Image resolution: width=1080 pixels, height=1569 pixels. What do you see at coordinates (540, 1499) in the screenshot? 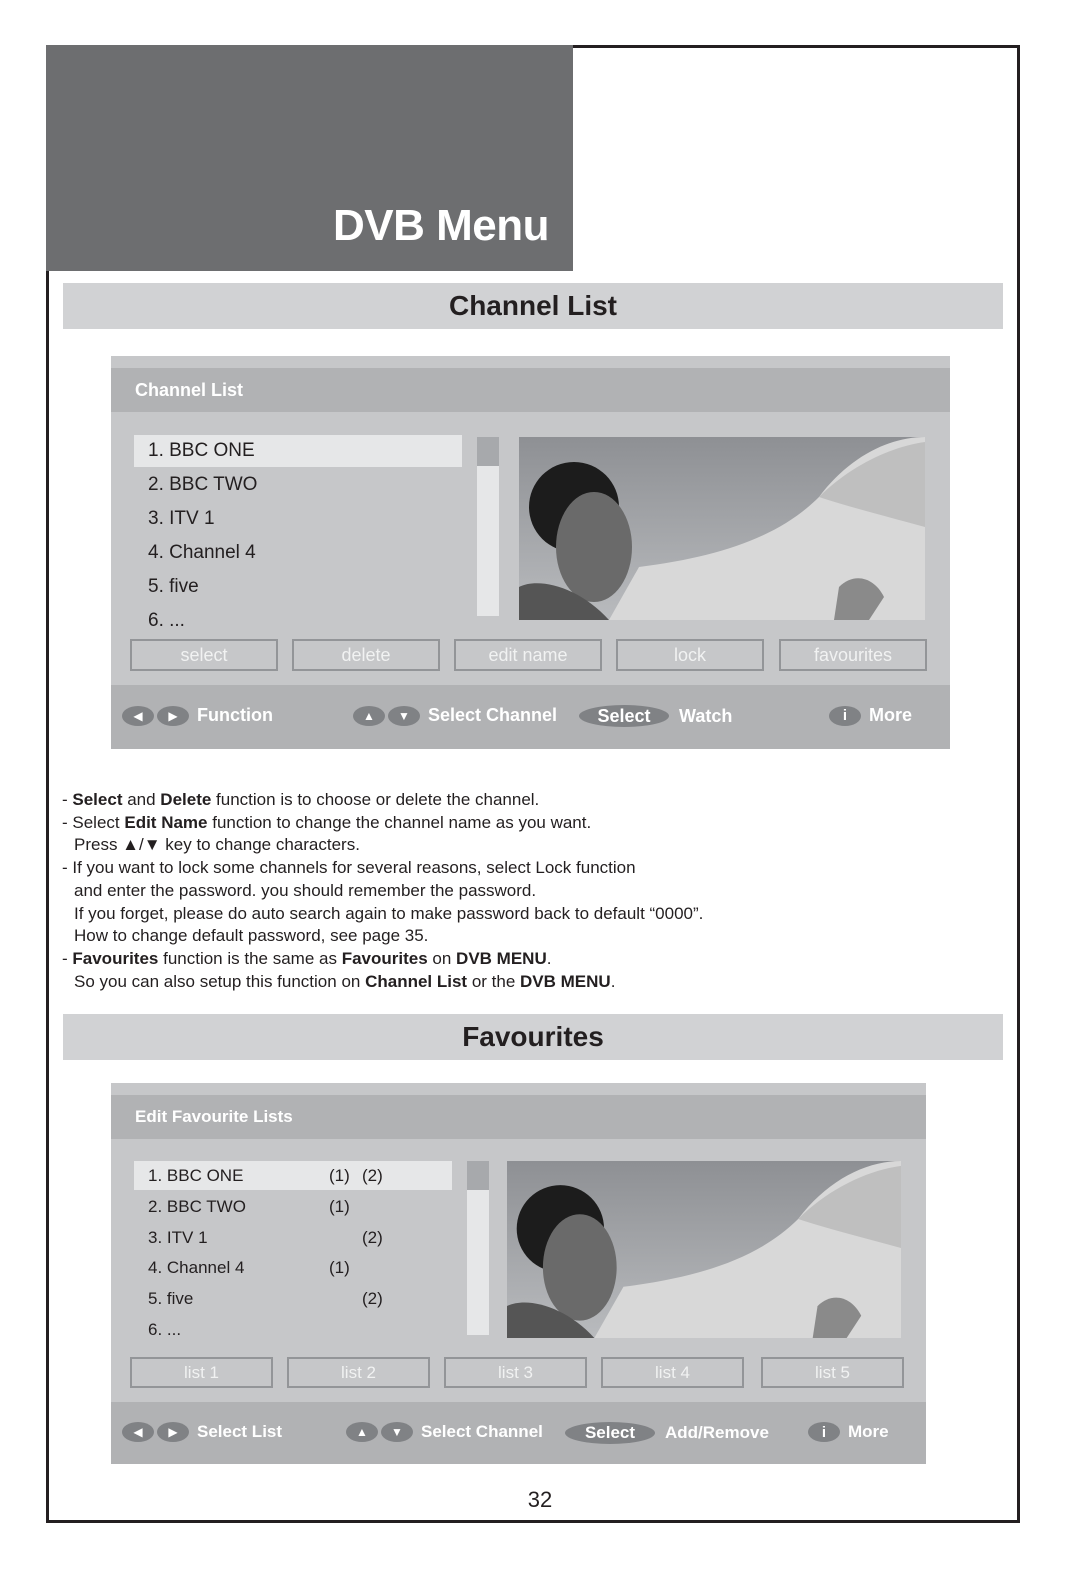
I see `page-number: 32` at bounding box center [540, 1499].